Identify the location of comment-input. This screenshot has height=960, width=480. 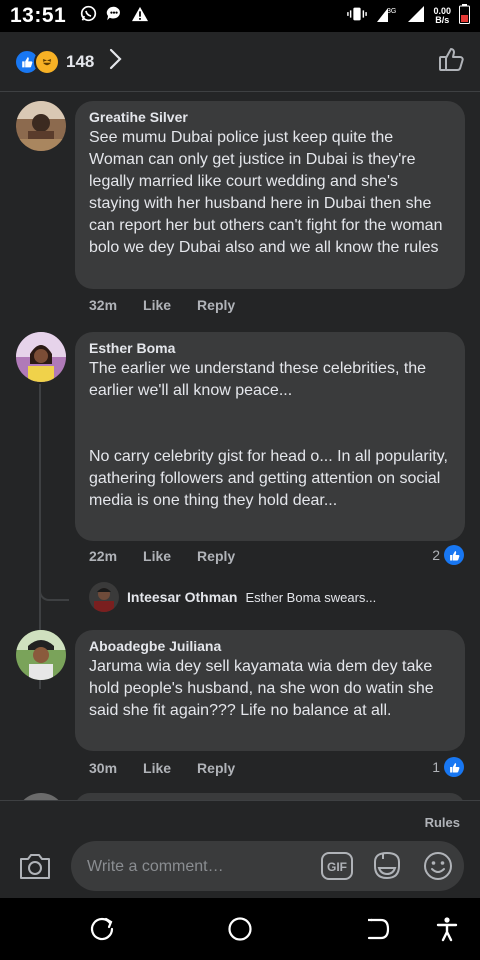
(197, 867).